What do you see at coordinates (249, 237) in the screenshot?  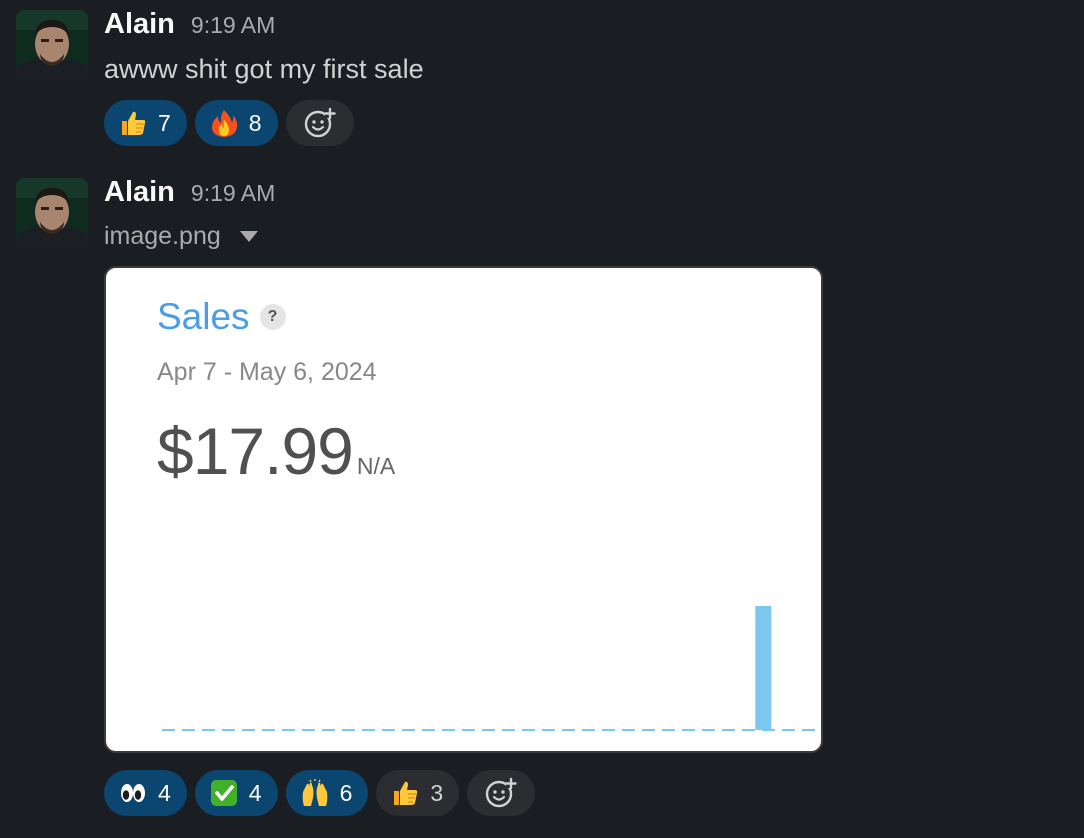 I see `caret-down-icon` at bounding box center [249, 237].